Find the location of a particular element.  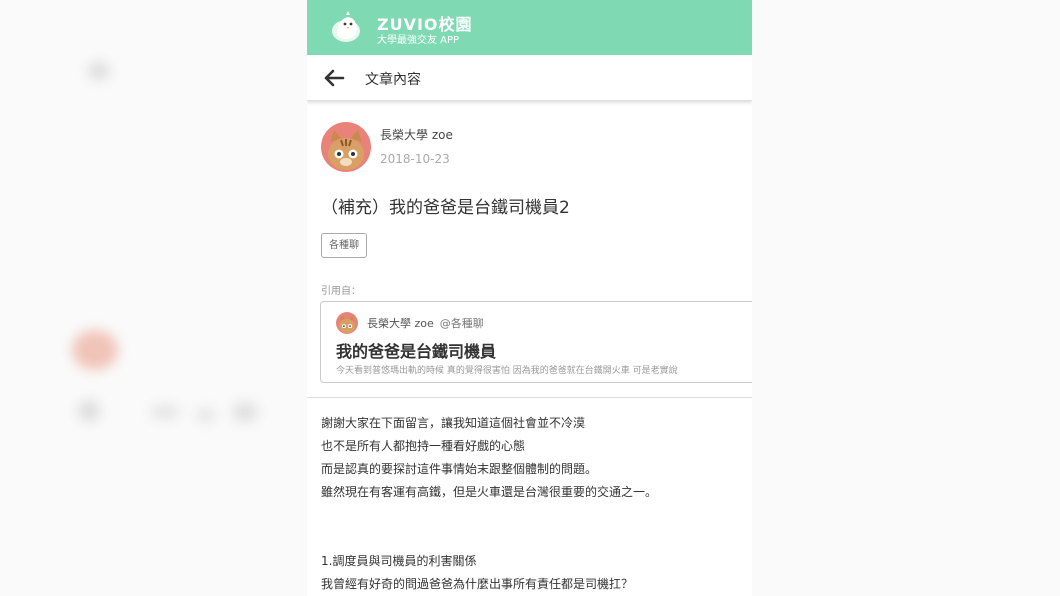

body-line: 也不是所有人都抱持一種看好戲的心態 is located at coordinates (423, 446).